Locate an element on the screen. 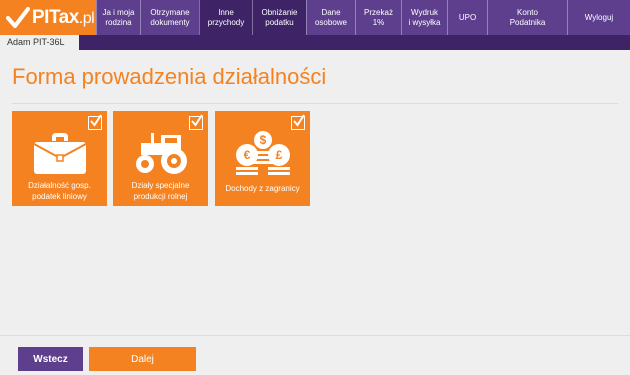 The width and height of the screenshot is (630, 375). tile-dochody-z-zagranicy: $ € £ Dochody z zagranicy is located at coordinates (262, 158).